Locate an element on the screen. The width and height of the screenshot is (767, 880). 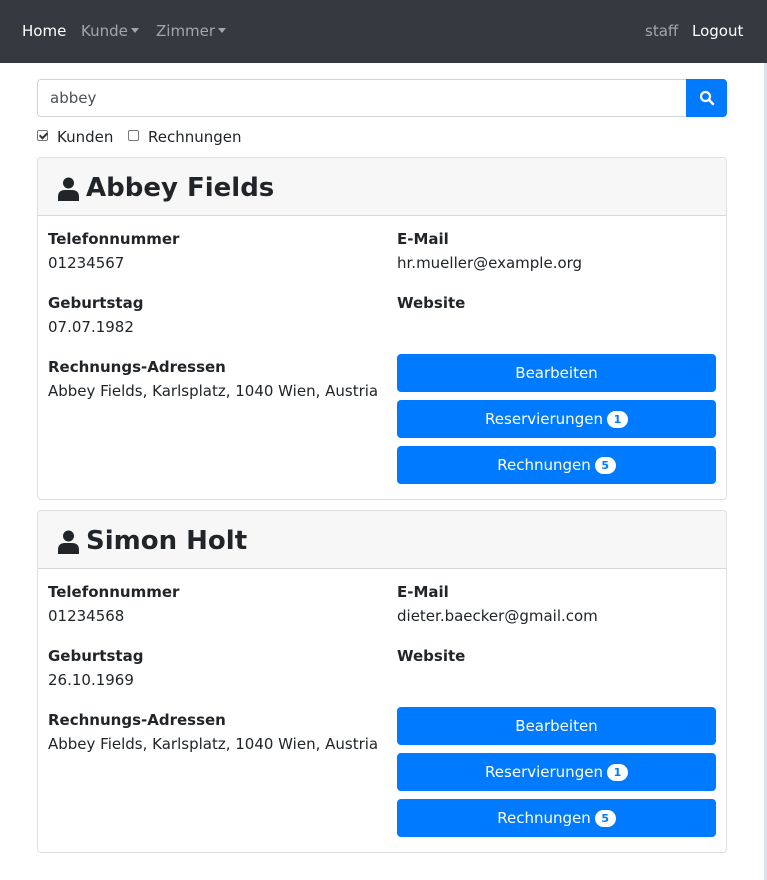
customer-card-header: Abbey Fields is located at coordinates (382, 187).